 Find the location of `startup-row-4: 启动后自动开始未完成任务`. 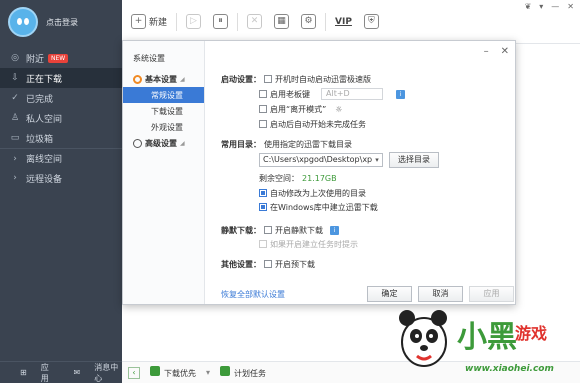

startup-row-4: 启动后自动开始未完成任务 is located at coordinates (312, 124).